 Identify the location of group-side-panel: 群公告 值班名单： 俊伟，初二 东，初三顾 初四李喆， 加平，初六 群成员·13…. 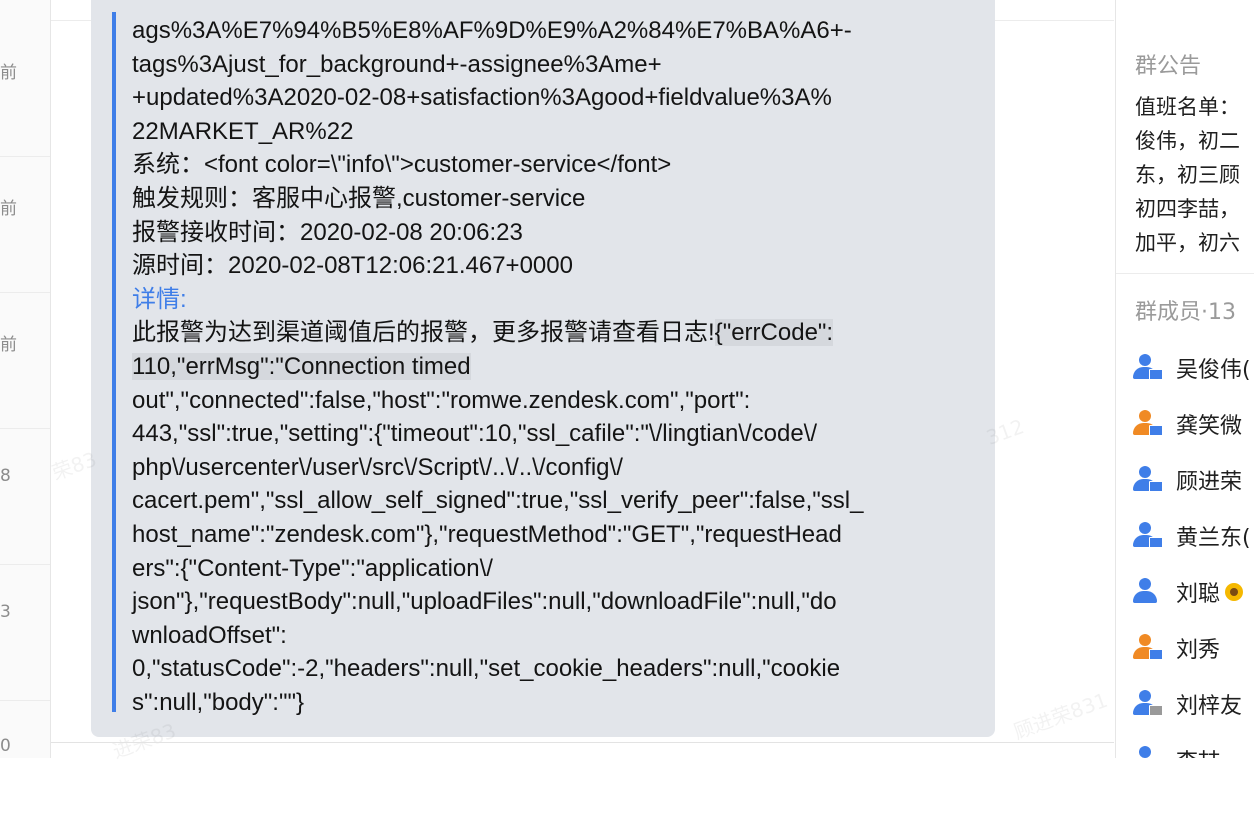
(1184, 379).